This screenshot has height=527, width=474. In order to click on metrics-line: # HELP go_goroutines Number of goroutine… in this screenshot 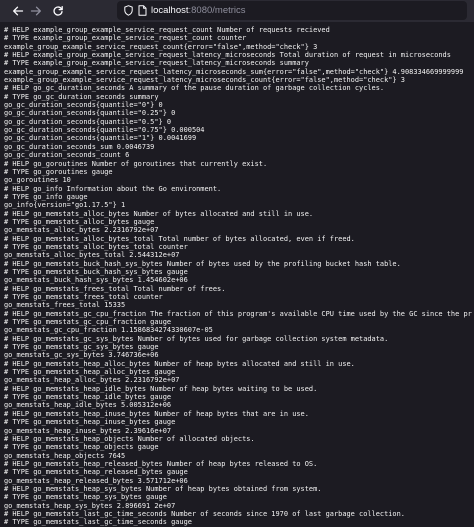, I will do `click(136, 163)`.